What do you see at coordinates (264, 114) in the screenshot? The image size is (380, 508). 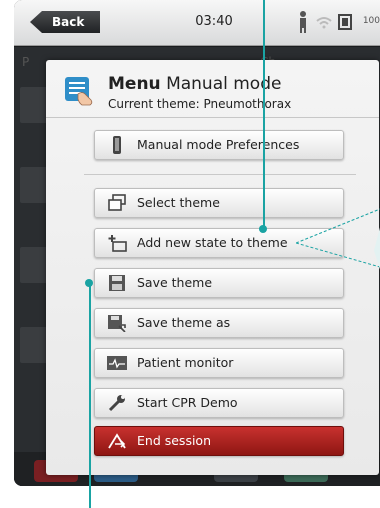 I see `annotation-line-top` at bounding box center [264, 114].